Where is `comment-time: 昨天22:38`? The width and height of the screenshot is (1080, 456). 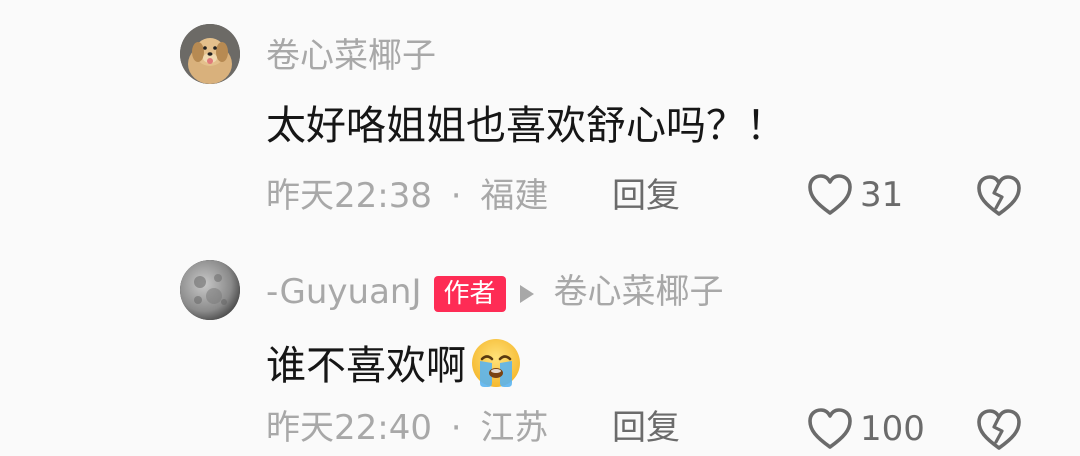
comment-time: 昨天22:38 is located at coordinates (349, 196).